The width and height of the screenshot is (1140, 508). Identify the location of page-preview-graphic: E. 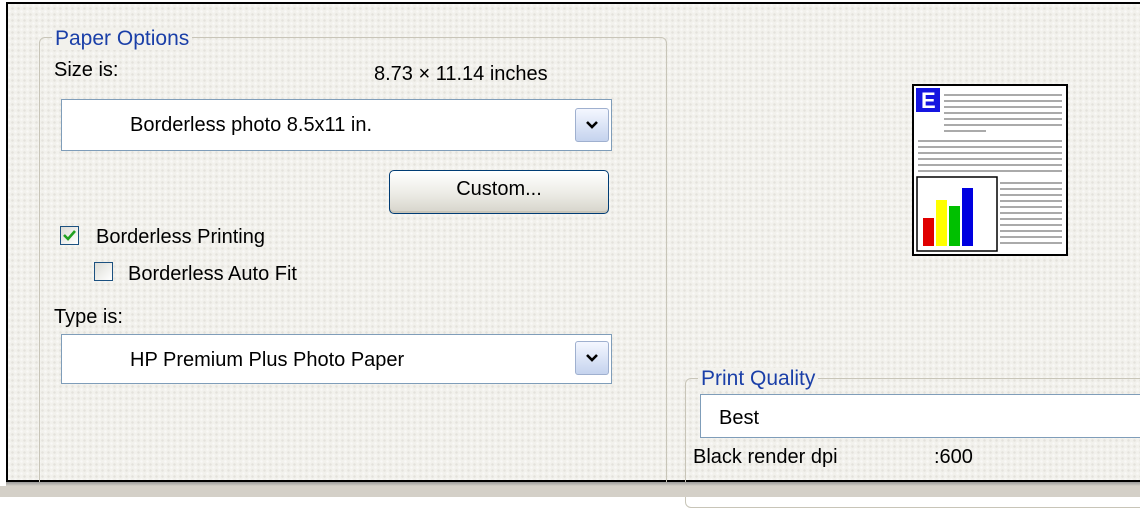
(989, 170).